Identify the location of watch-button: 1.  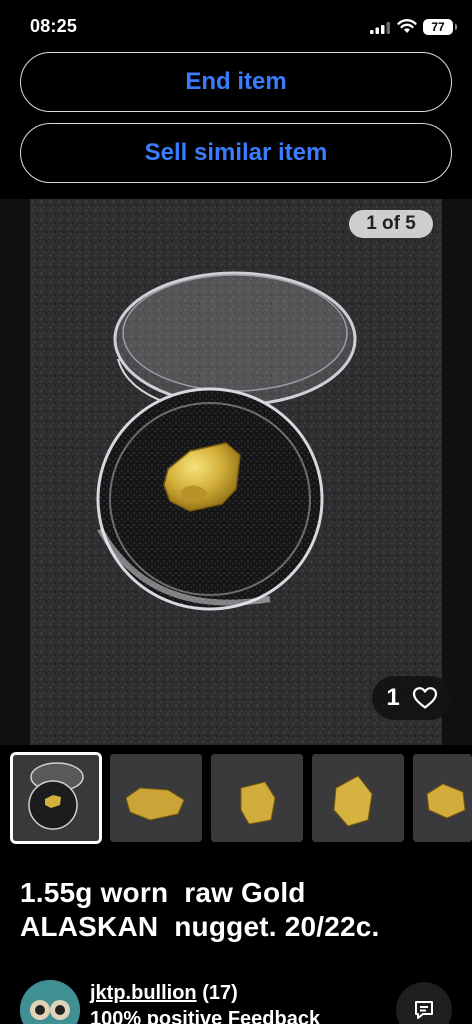
(412, 698).